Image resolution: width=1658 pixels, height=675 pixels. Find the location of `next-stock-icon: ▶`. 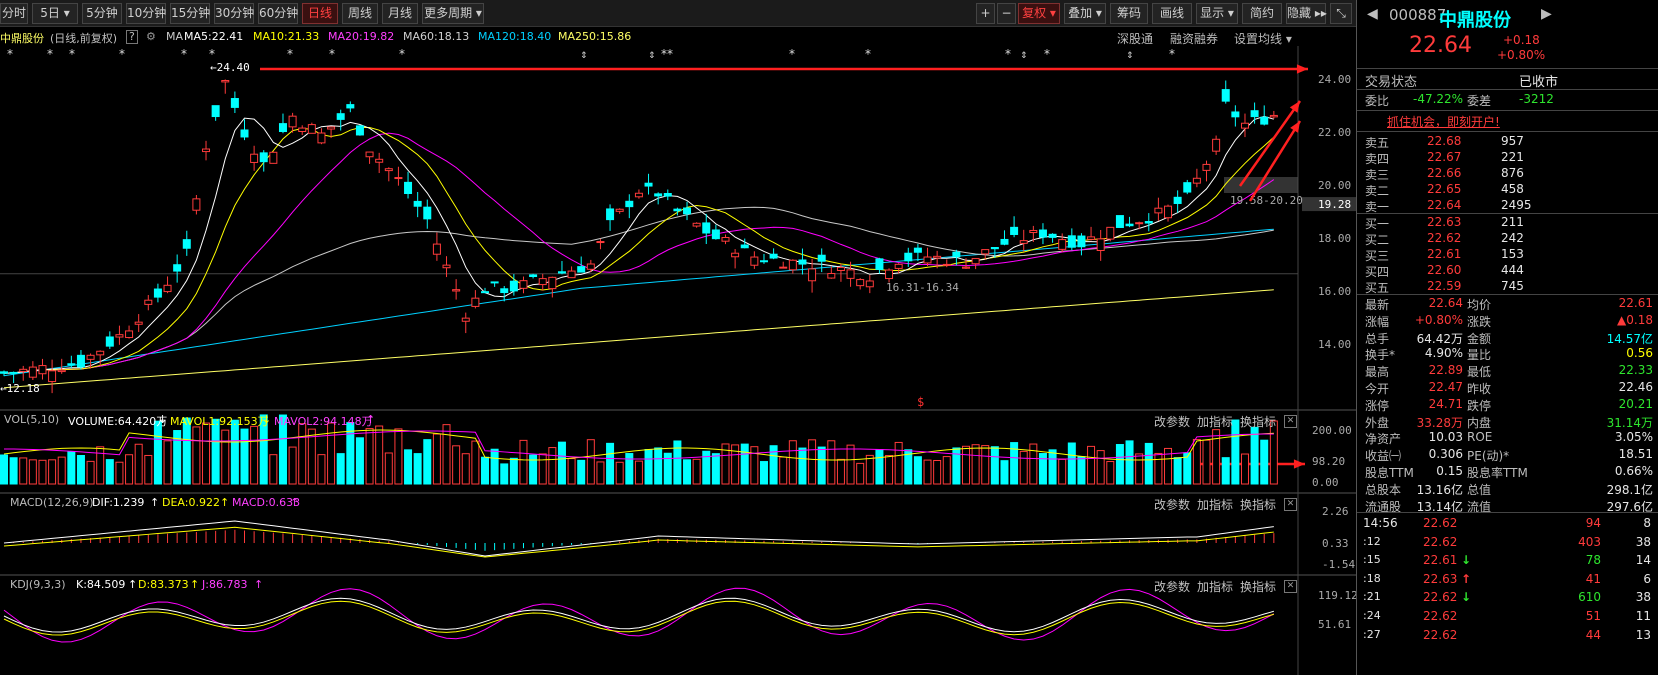

next-stock-icon: ▶ is located at coordinates (1546, 14).